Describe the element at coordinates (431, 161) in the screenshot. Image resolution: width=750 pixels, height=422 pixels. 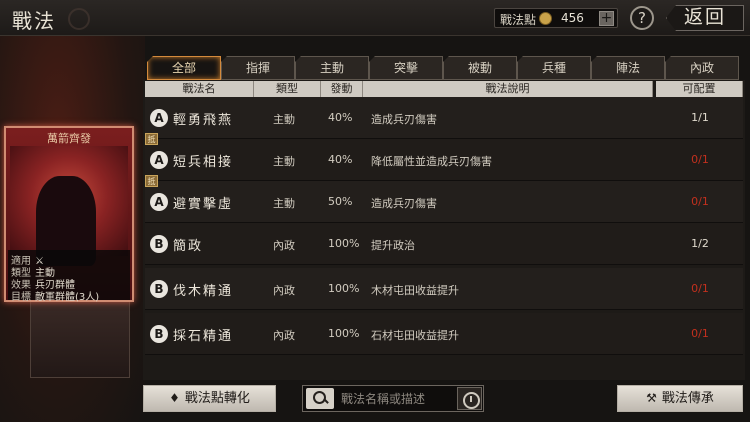
I see `tactic-desc: 降低屬性並造成兵刃傷害` at that location.